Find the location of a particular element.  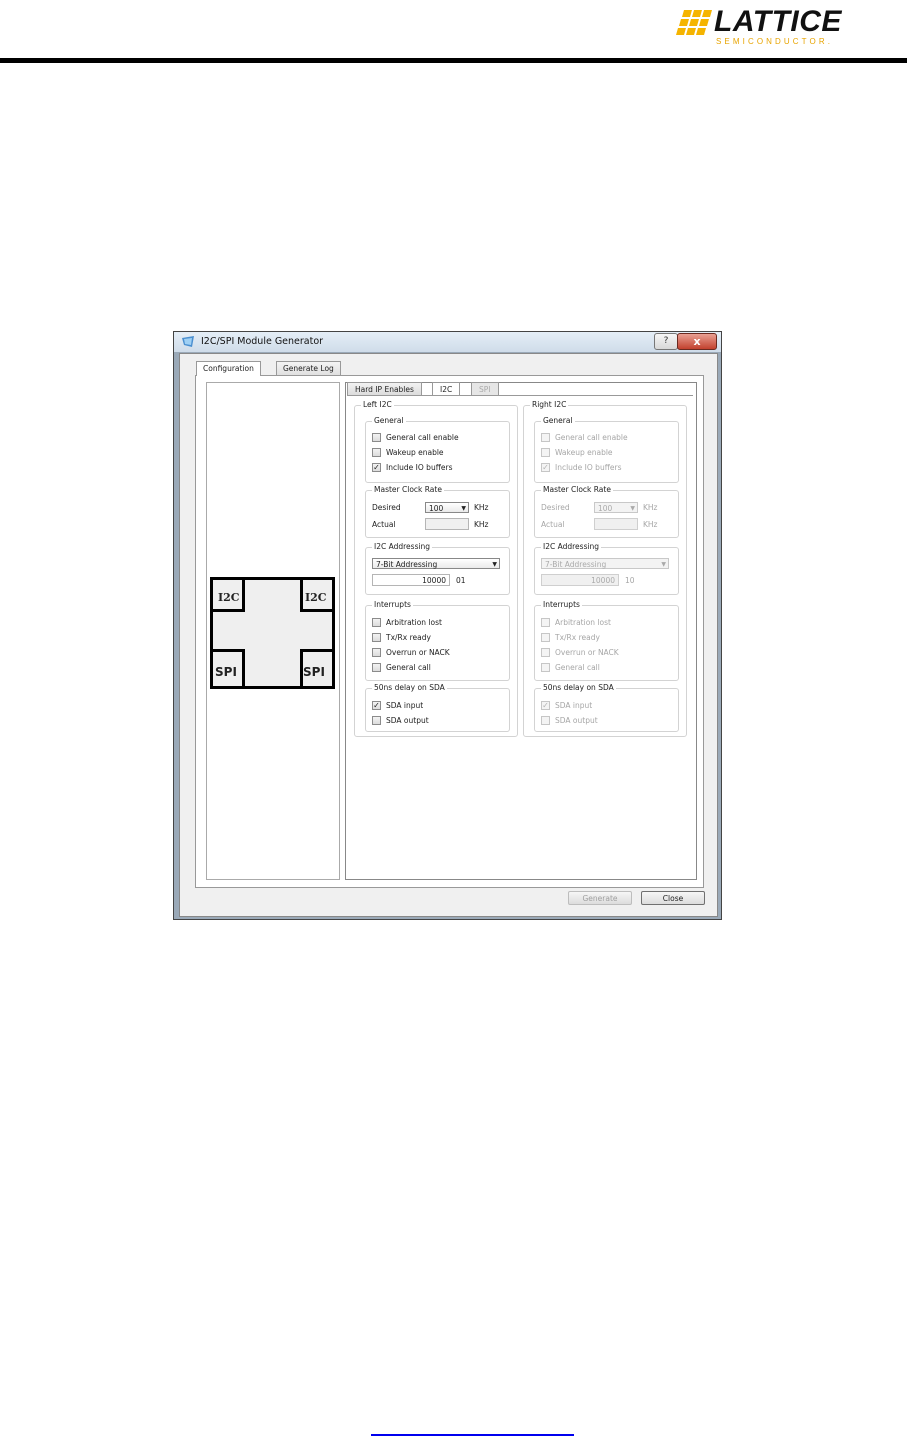

right-addressing-select: 7-Bit Addressing ▼ is located at coordinates (605, 563).